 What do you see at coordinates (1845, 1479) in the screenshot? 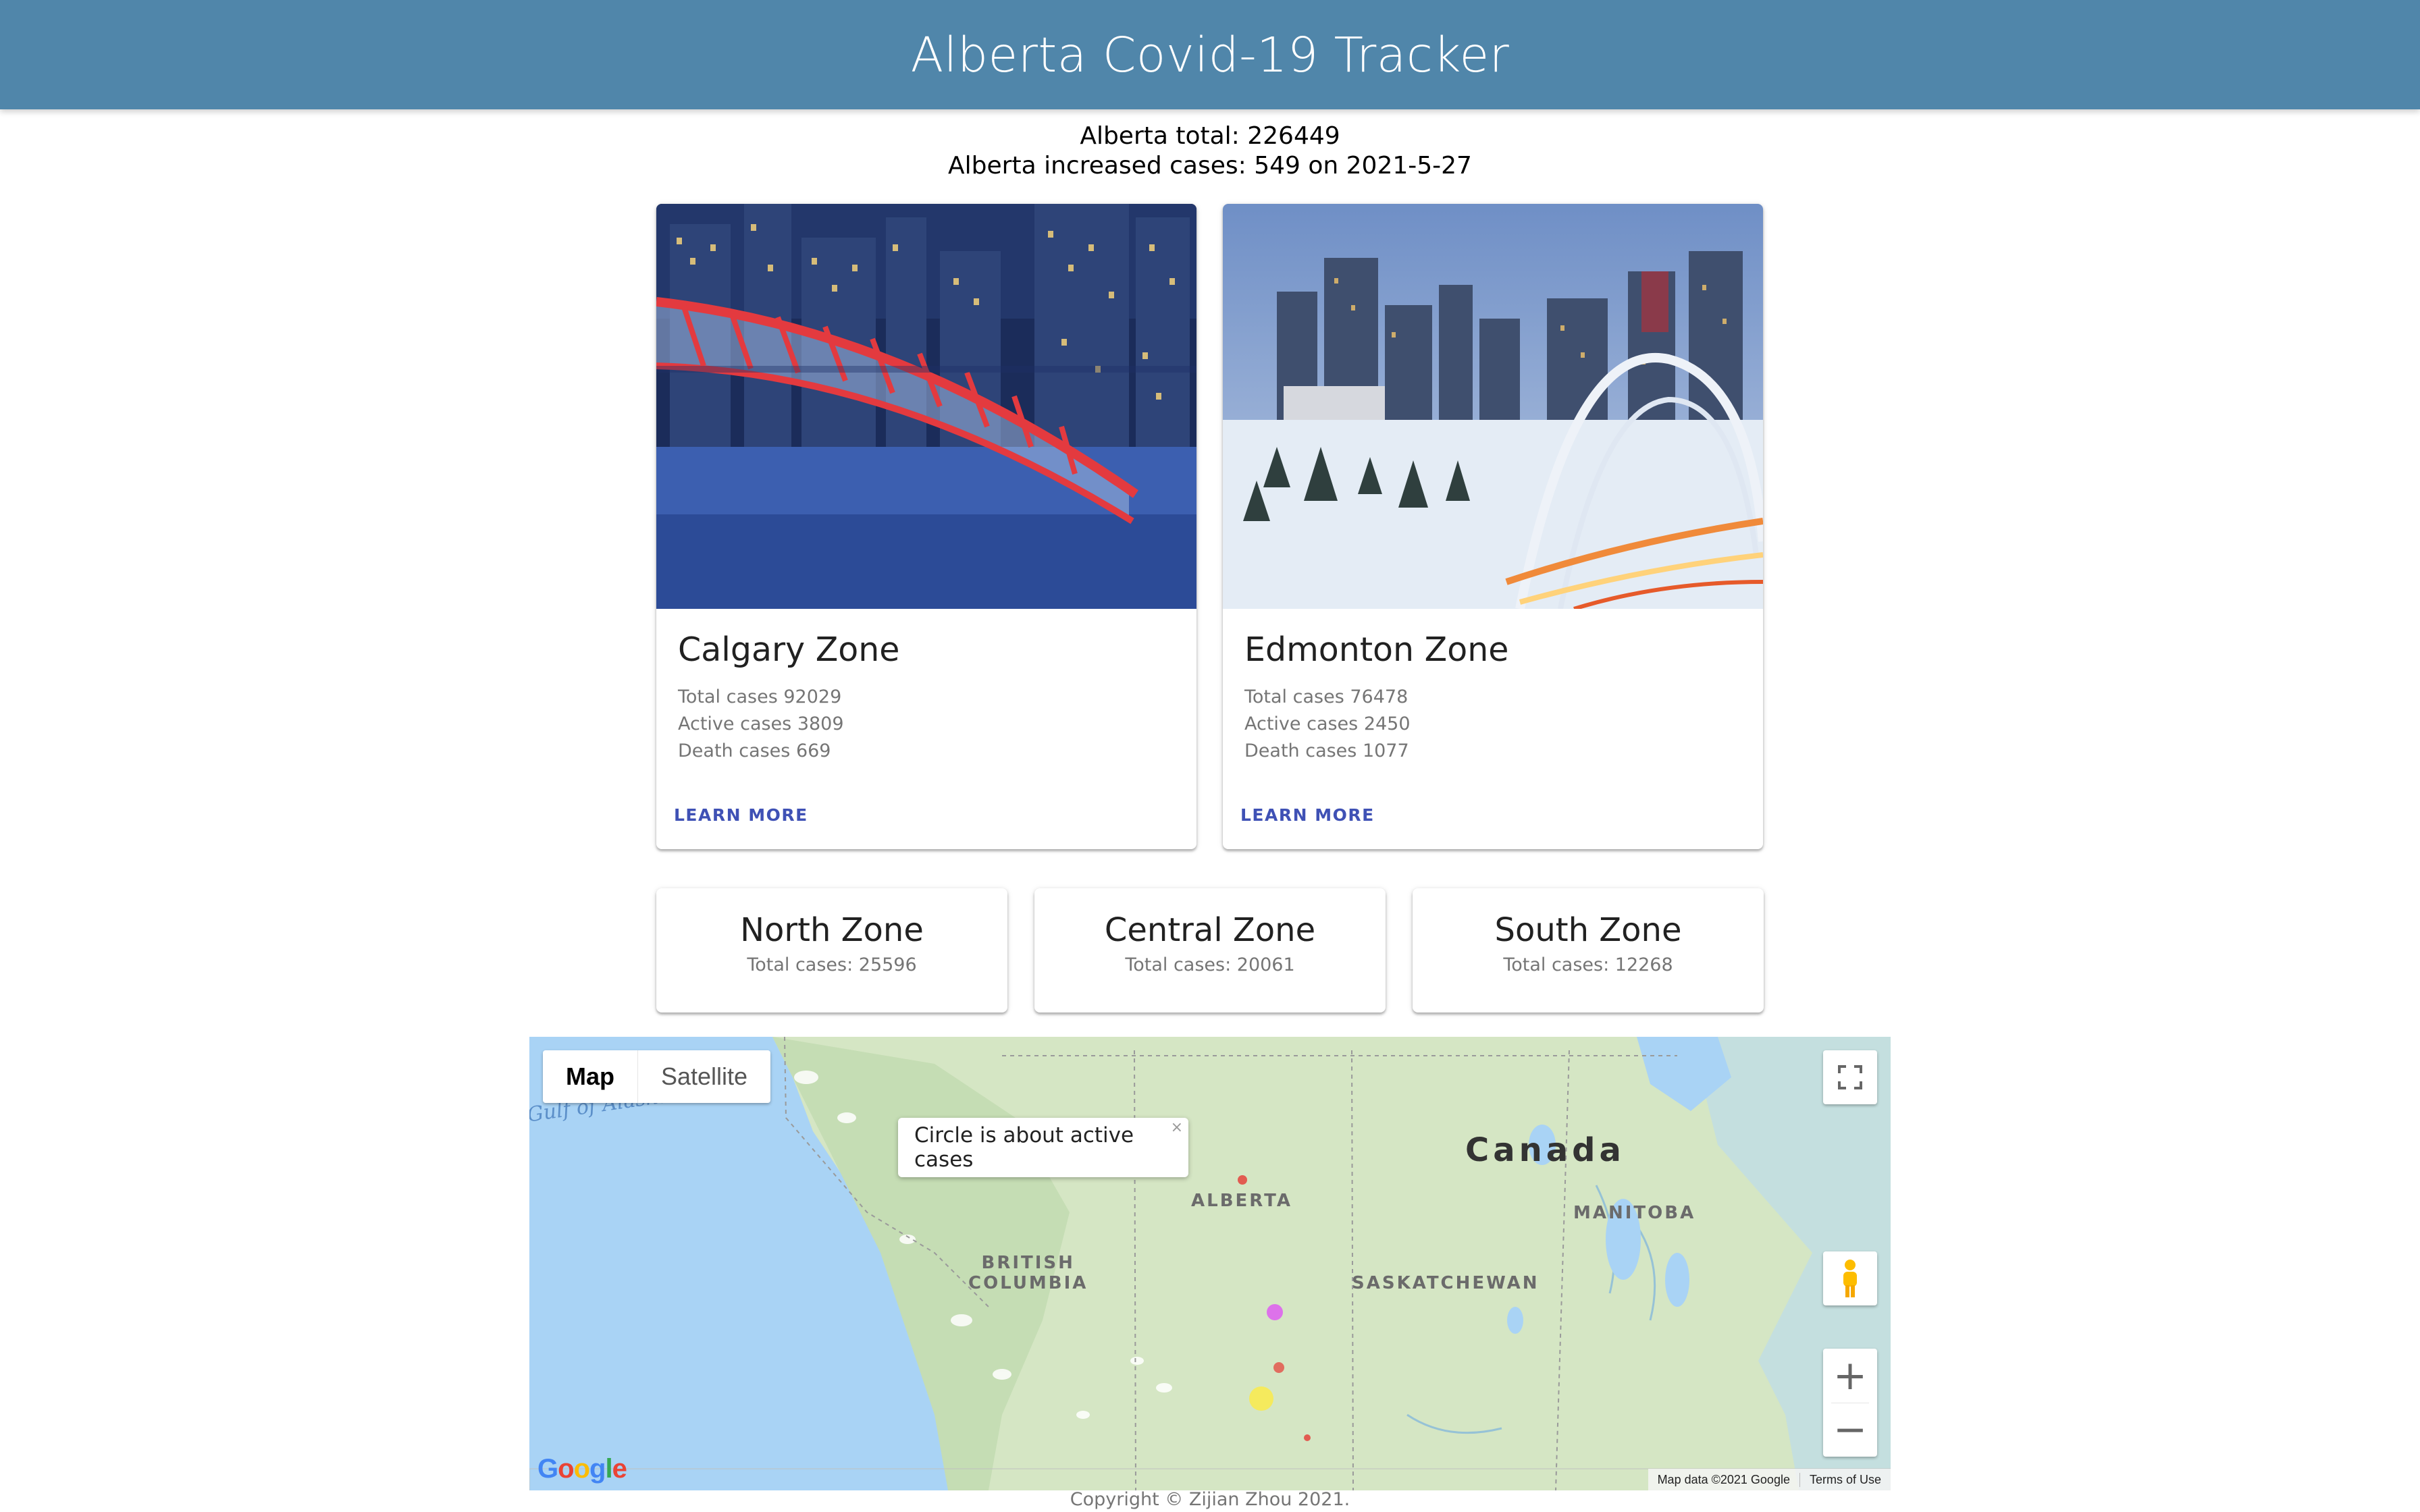
I see `terms-of-use-link: Terms of Use` at bounding box center [1845, 1479].